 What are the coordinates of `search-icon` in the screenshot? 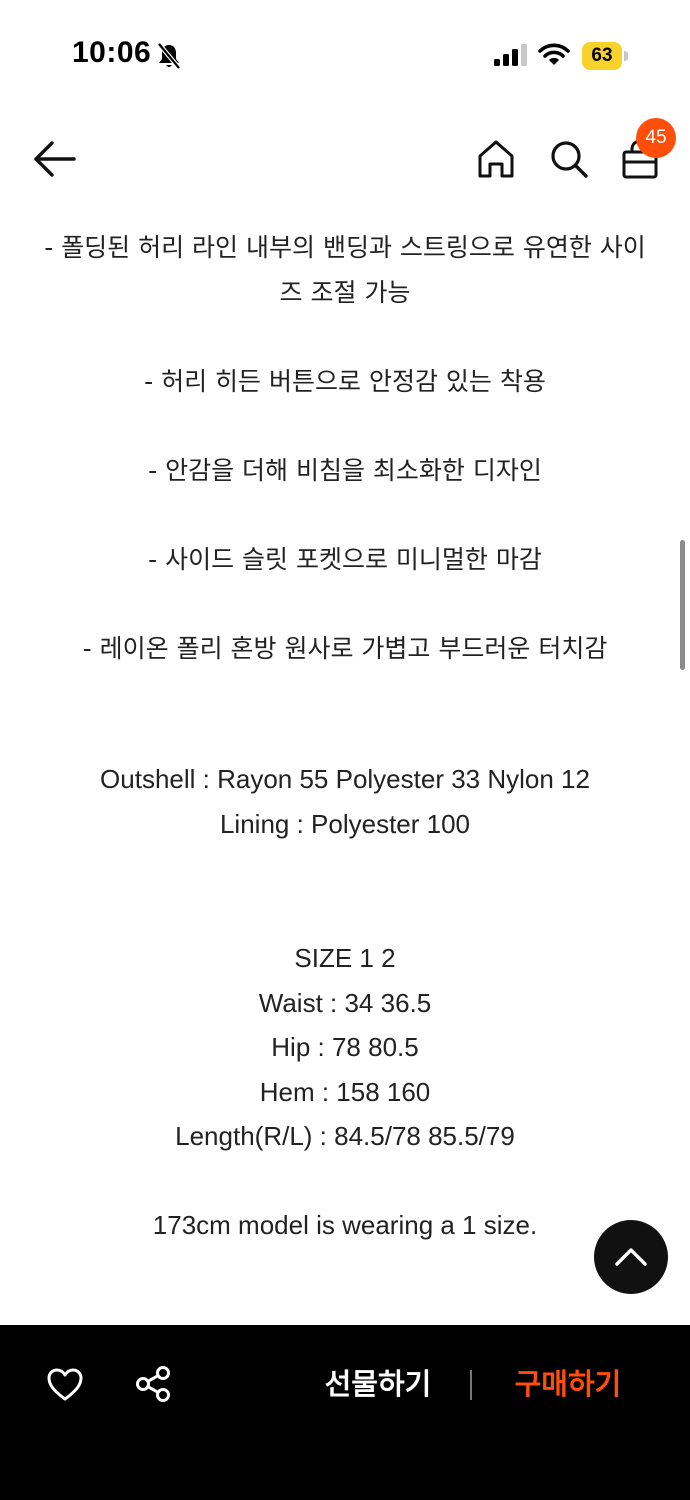 It's located at (569, 159).